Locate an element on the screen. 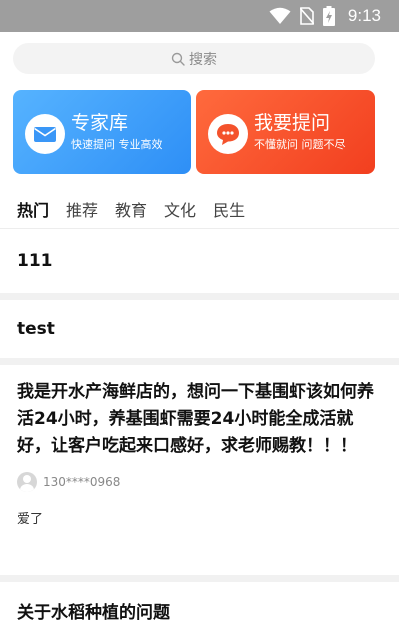 Image resolution: width=399 pixels, height=628 pixels. tab-livelihood: 民生 is located at coordinates (229, 210).